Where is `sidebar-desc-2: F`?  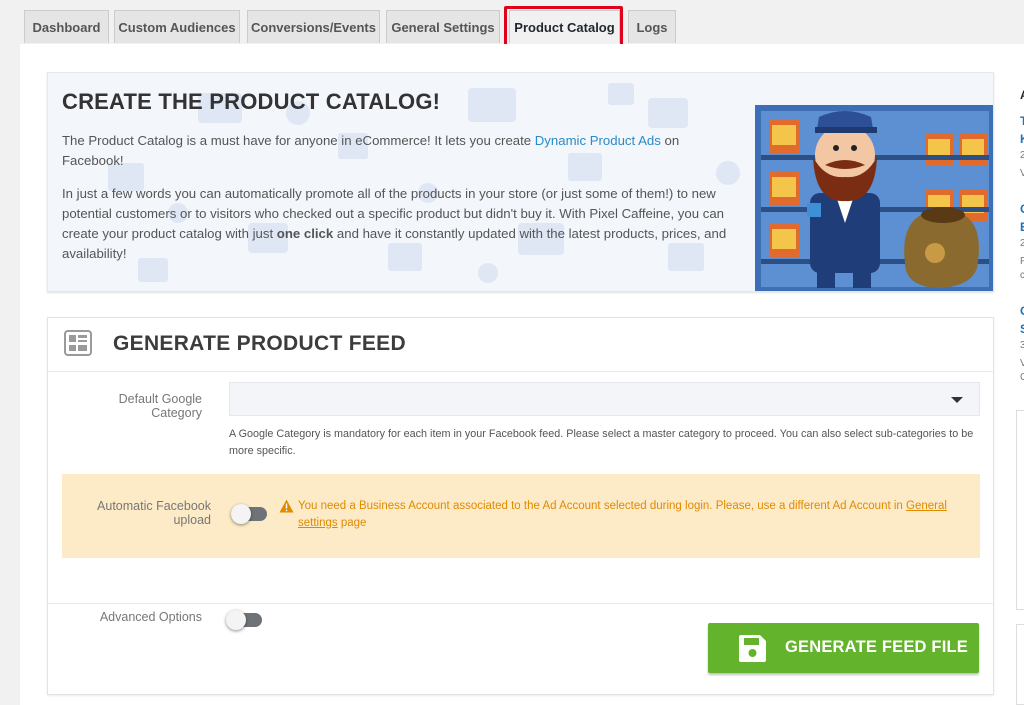
sidebar-desc-2: F is located at coordinates (1022, 261).